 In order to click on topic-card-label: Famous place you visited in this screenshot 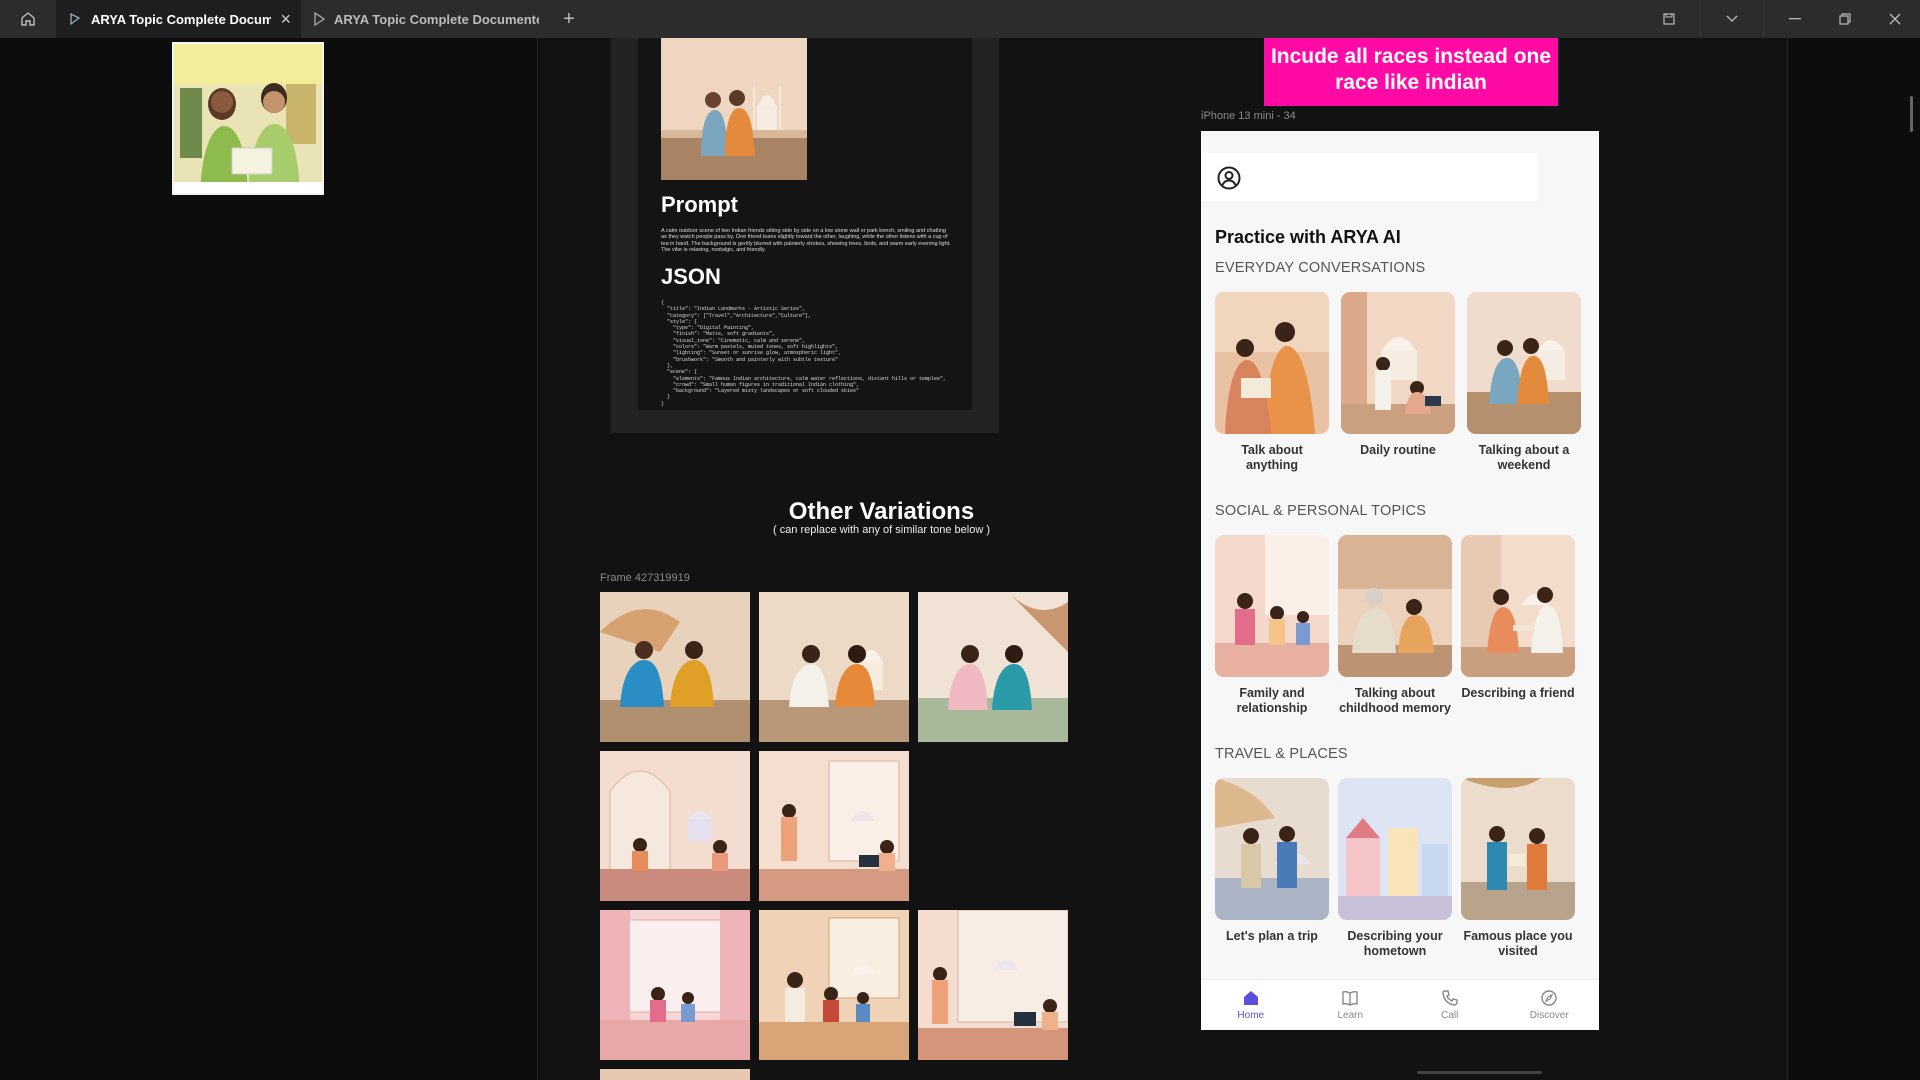, I will do `click(1518, 943)`.